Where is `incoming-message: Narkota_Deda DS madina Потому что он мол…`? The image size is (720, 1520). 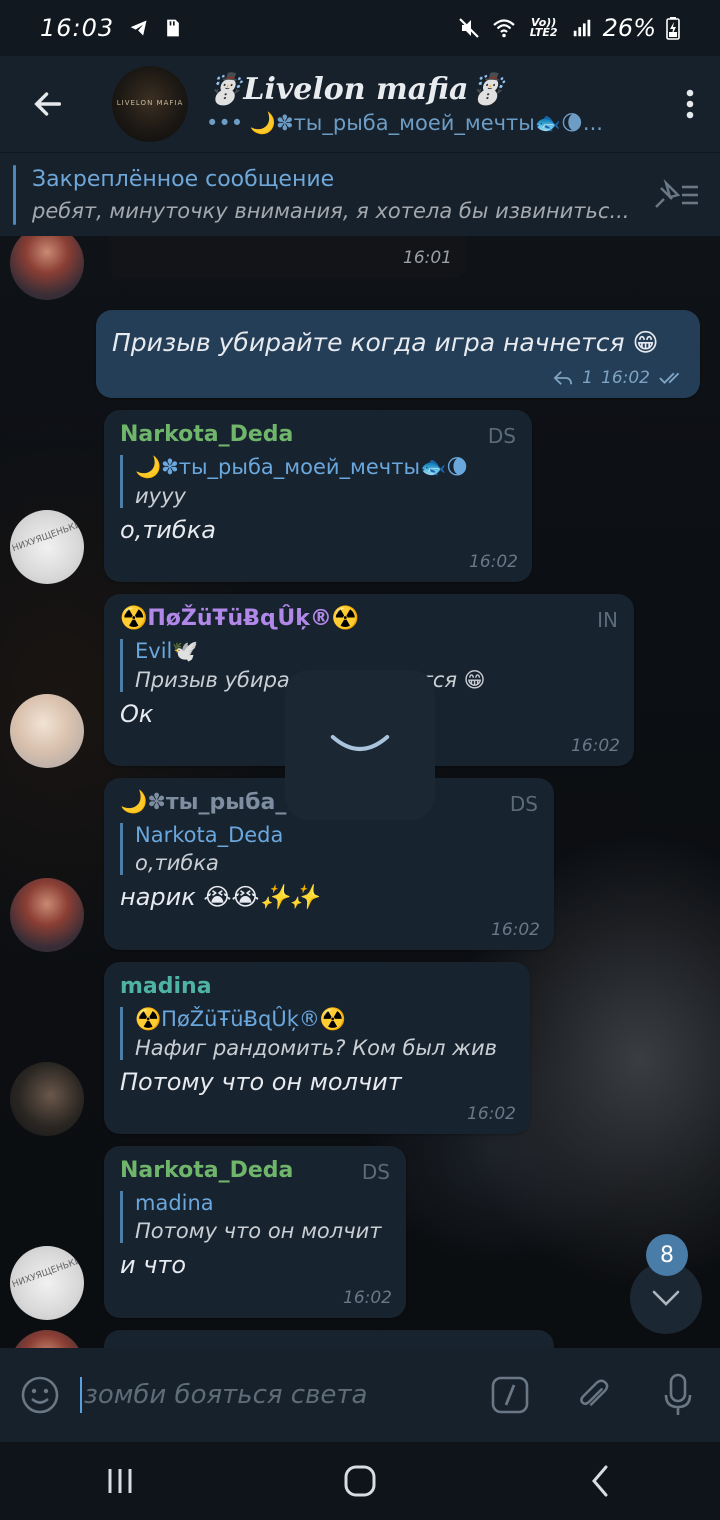 incoming-message: Narkota_Deda DS madina Потому что он мол… is located at coordinates (255, 1232).